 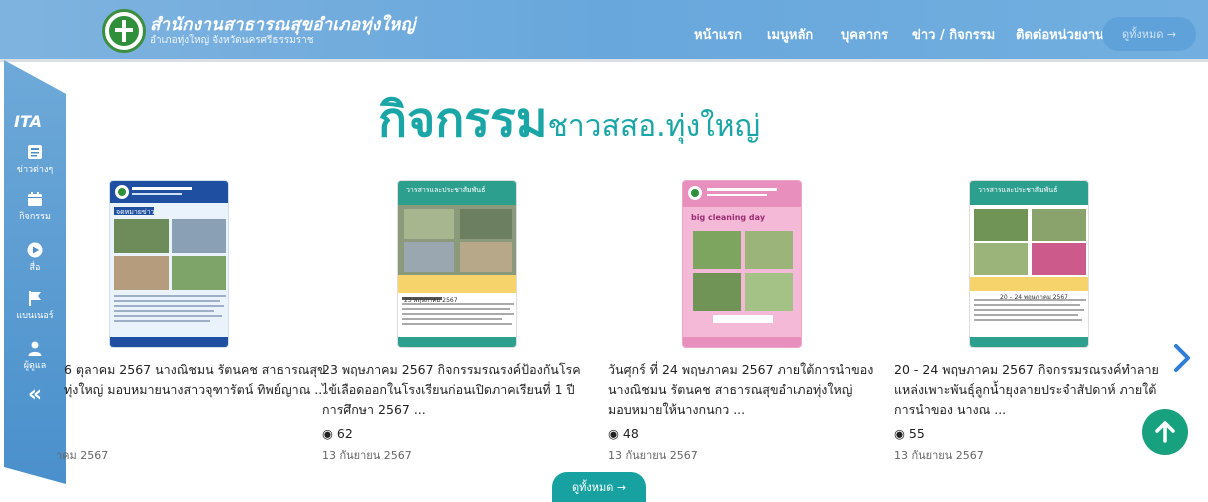 What do you see at coordinates (82, 455) in the screenshot?
I see `card-date: าคม 2567` at bounding box center [82, 455].